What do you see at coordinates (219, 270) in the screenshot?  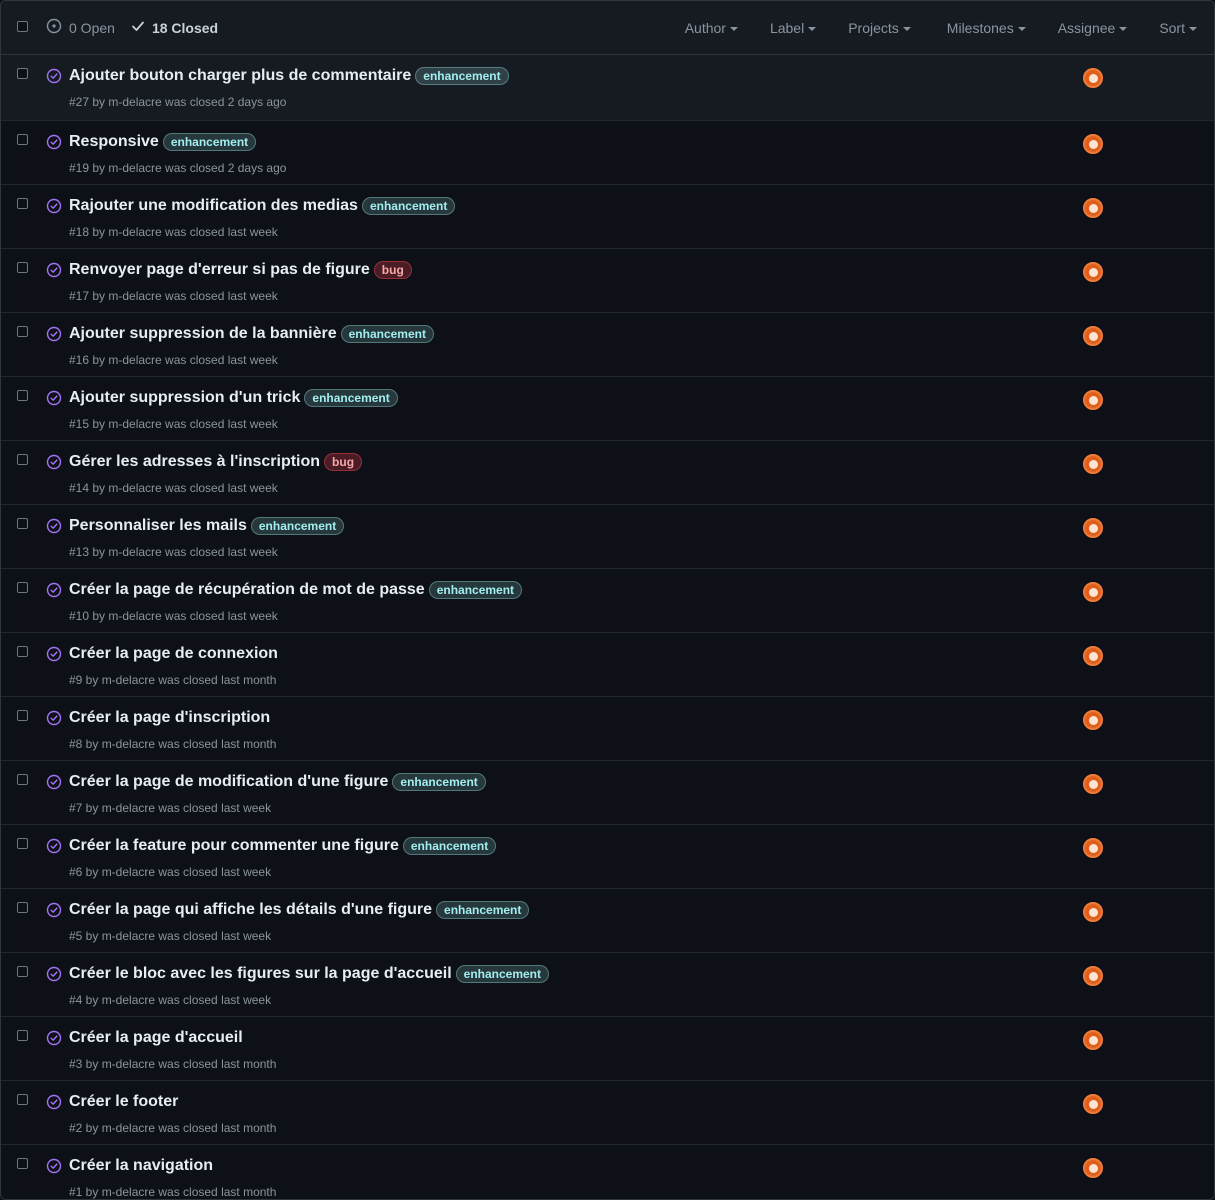 I see `issue-title: Renvoyer page d'erreur si pas de figure` at bounding box center [219, 270].